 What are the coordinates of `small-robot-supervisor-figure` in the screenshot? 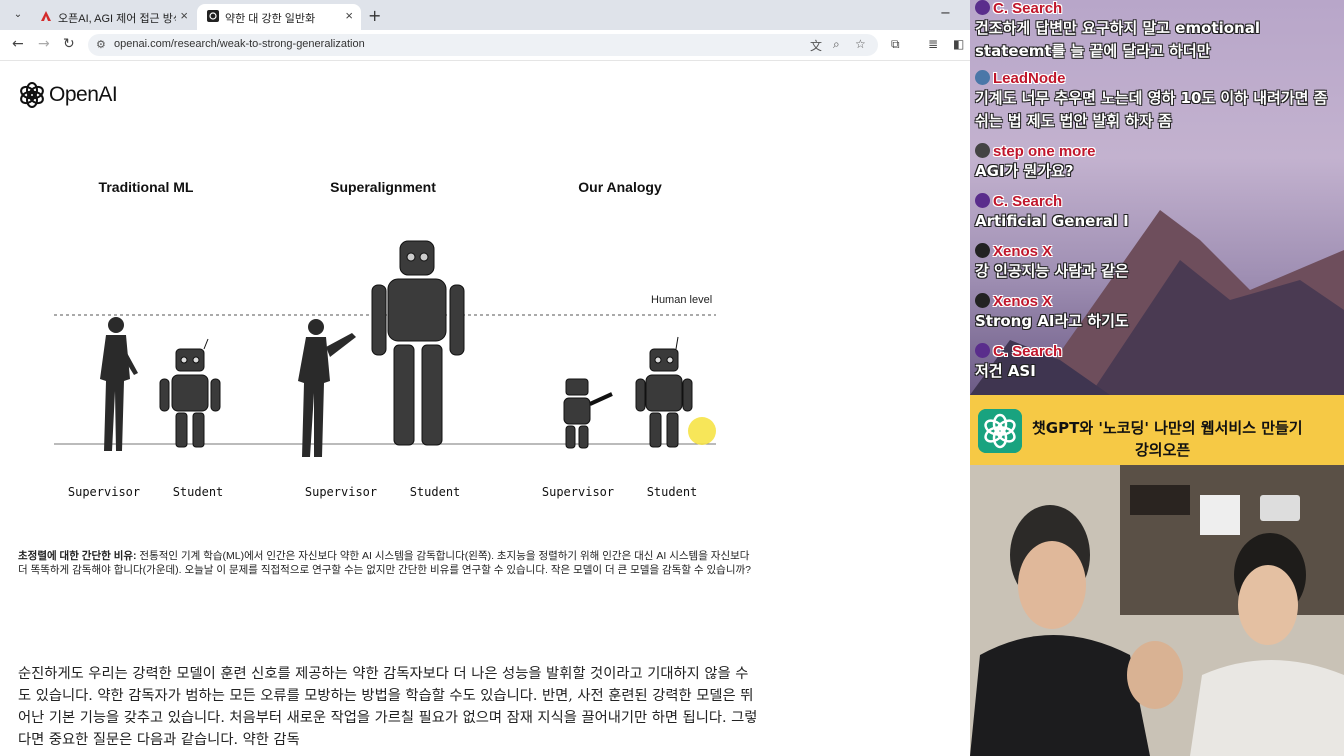 It's located at (588, 413).